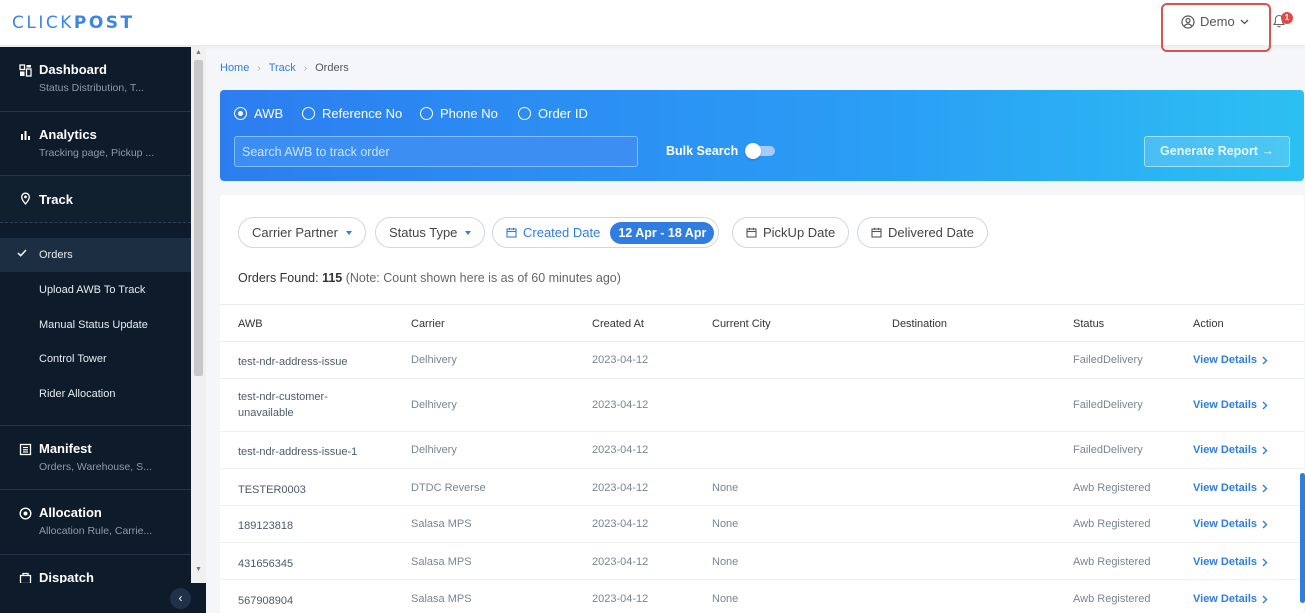  What do you see at coordinates (95, 325) in the screenshot?
I see `sidebar-subitem-manual-status-update: Manual Status Update` at bounding box center [95, 325].